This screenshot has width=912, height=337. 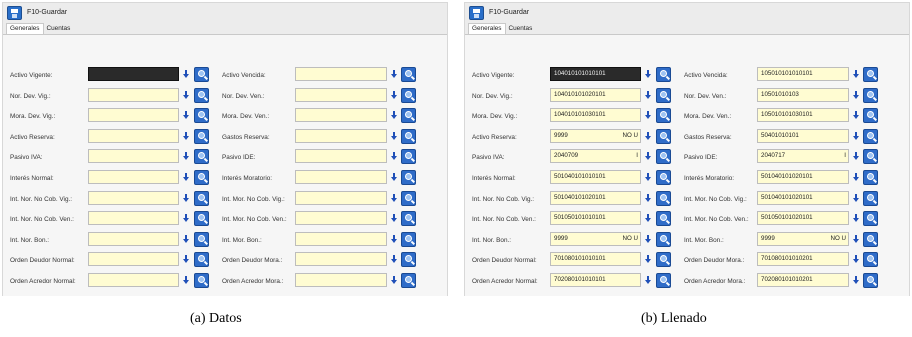 What do you see at coordinates (595, 94) in the screenshot?
I see `account-input: 104010101020101` at bounding box center [595, 94].